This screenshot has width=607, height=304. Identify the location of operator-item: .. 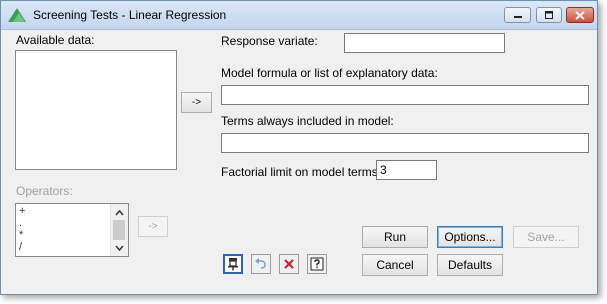
(65, 223).